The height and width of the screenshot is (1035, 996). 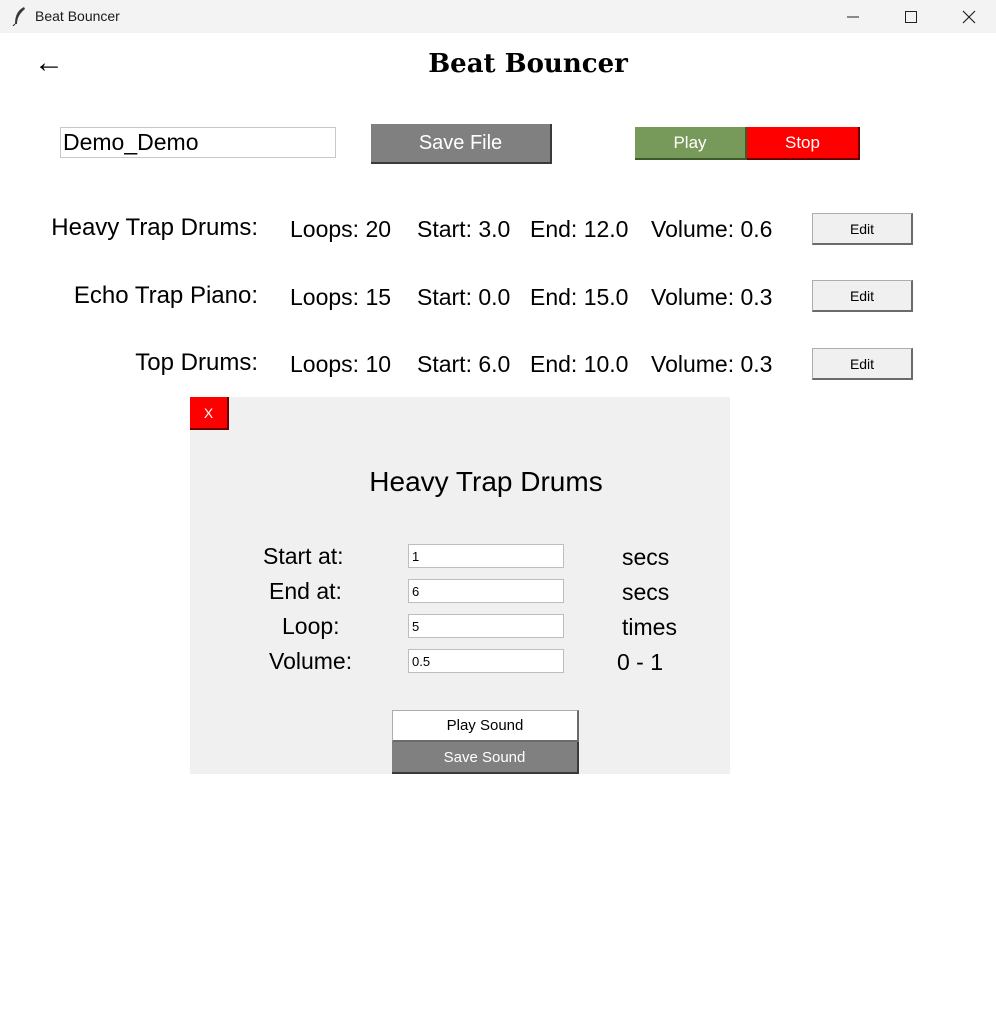 I want to click on loop-label: Loop:, so click(x=311, y=626).